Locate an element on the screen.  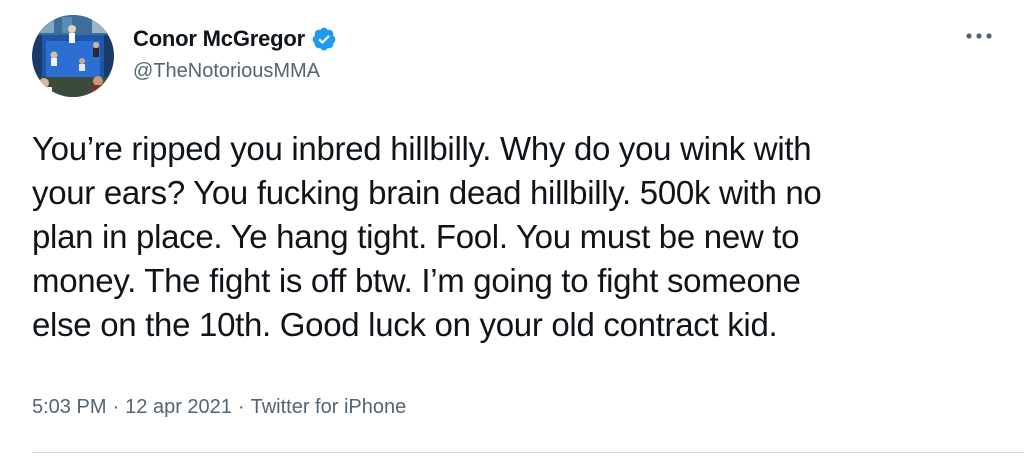
author-name-row: Conor McGregor is located at coordinates (235, 39).